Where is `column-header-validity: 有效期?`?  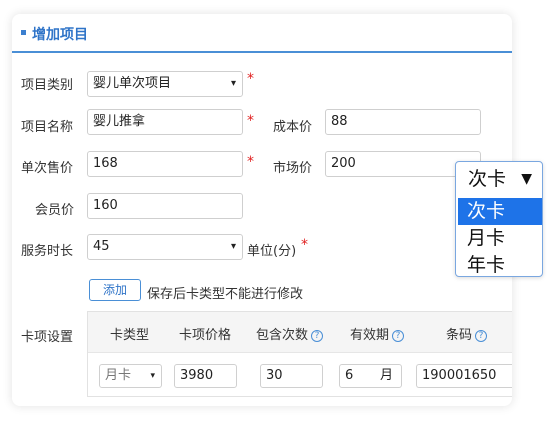
column-header-validity: 有效期? is located at coordinates (377, 333).